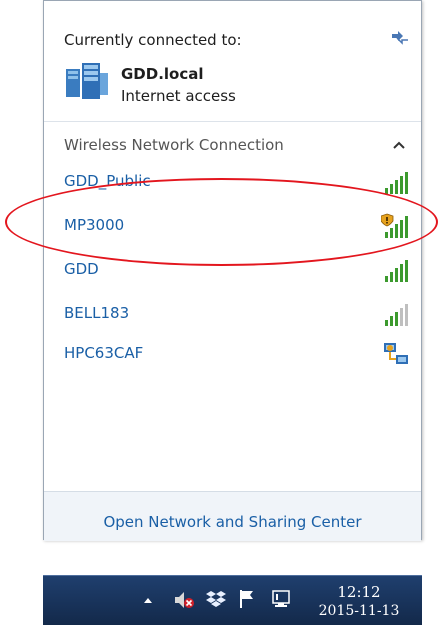 Image resolution: width=445 pixels, height=625 pixels. I want to click on current-network-name: GDD.local, so click(162, 74).